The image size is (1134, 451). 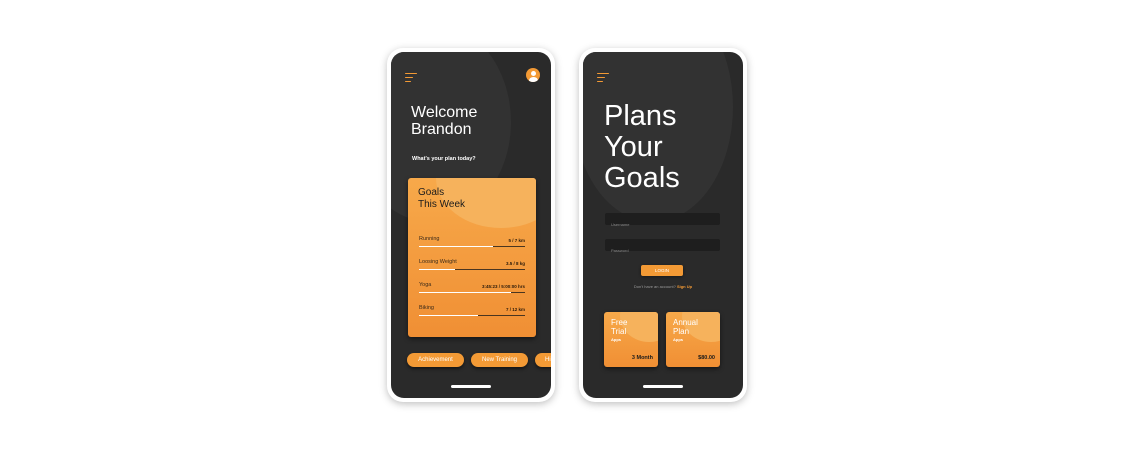 I want to click on plan-price: $80.00, so click(x=706, y=358).